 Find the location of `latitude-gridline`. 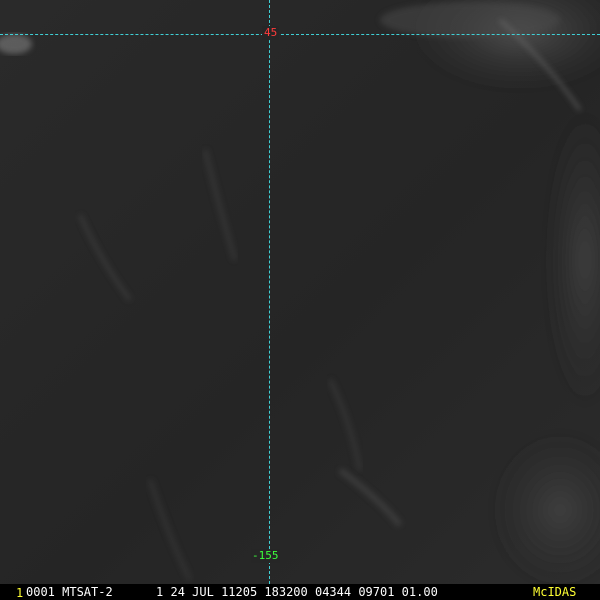

latitude-gridline is located at coordinates (300, 34).